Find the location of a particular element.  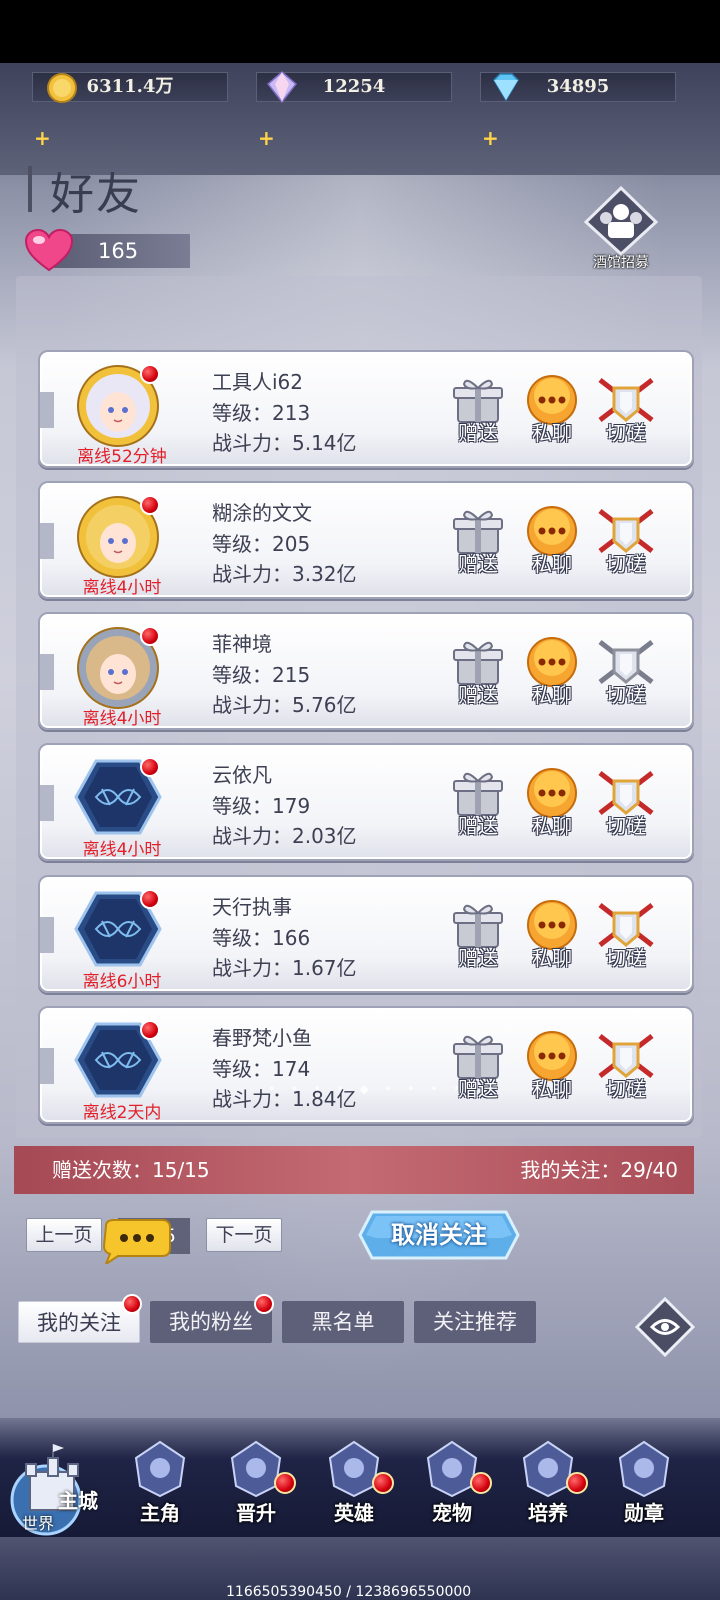

online-status: 离线52分钟 is located at coordinates (122, 457).